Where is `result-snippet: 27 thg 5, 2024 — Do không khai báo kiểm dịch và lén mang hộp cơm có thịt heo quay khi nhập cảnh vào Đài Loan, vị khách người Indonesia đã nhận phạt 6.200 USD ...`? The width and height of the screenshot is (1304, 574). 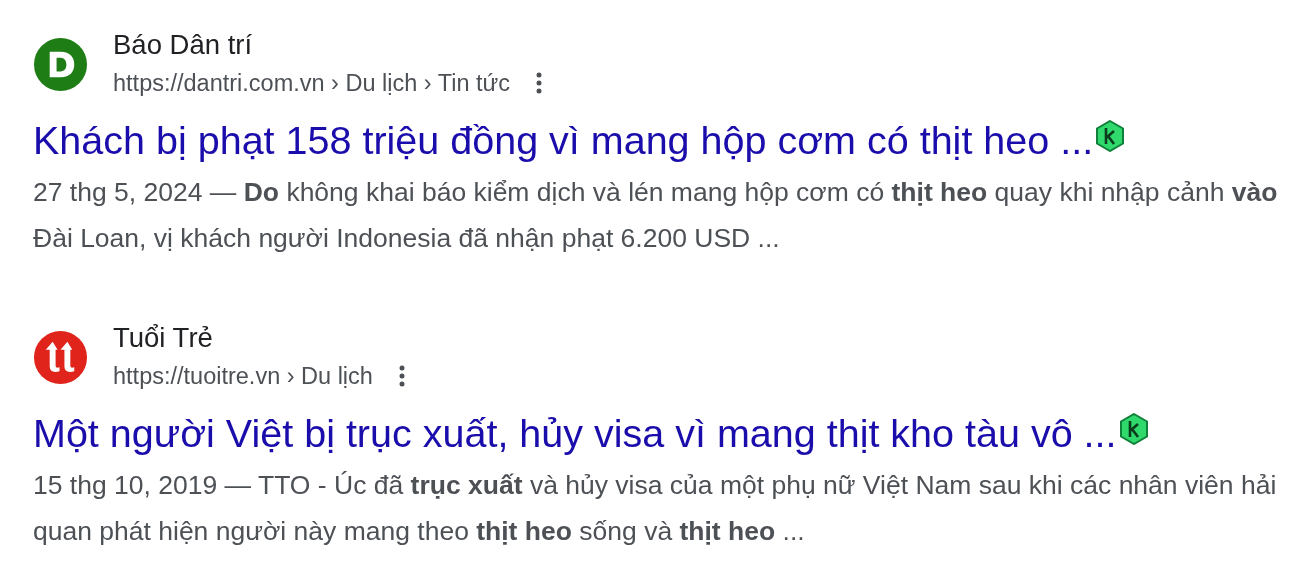
result-snippet: 27 thg 5, 2024 — Do không khai báo kiểm dịch và lén mang hộp cơm có thịt heo quay khi nhập cảnh vào Đài Loan, vị khách người Indonesia đã nhận phạt 6.200 USD ... is located at coordinates (655, 215).